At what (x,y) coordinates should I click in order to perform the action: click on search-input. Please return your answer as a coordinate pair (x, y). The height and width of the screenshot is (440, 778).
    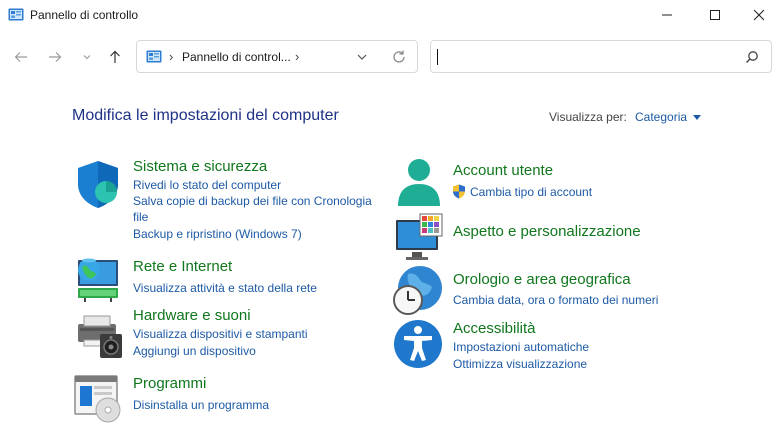
    Looking at the image, I should click on (587, 57).